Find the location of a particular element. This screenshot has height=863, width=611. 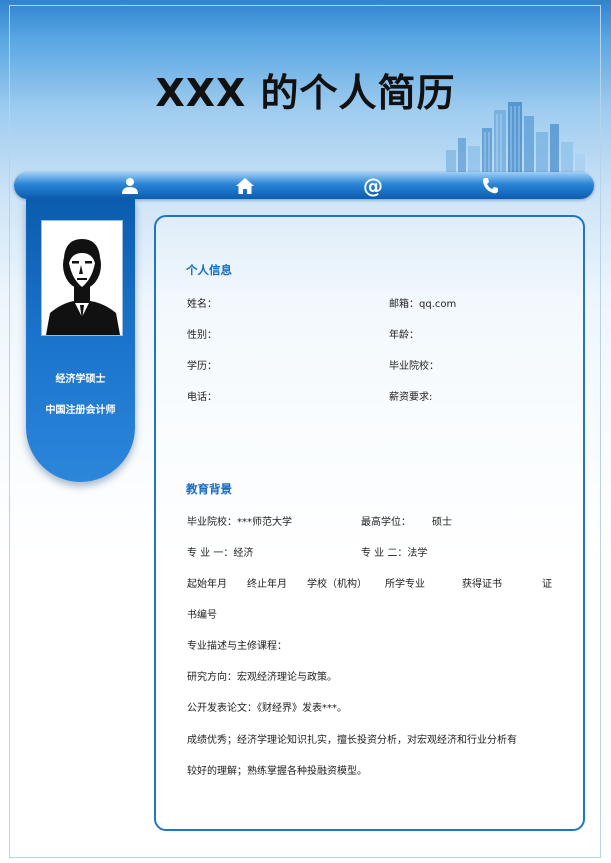

col-cert-number-part1: 证 is located at coordinates (547, 584).